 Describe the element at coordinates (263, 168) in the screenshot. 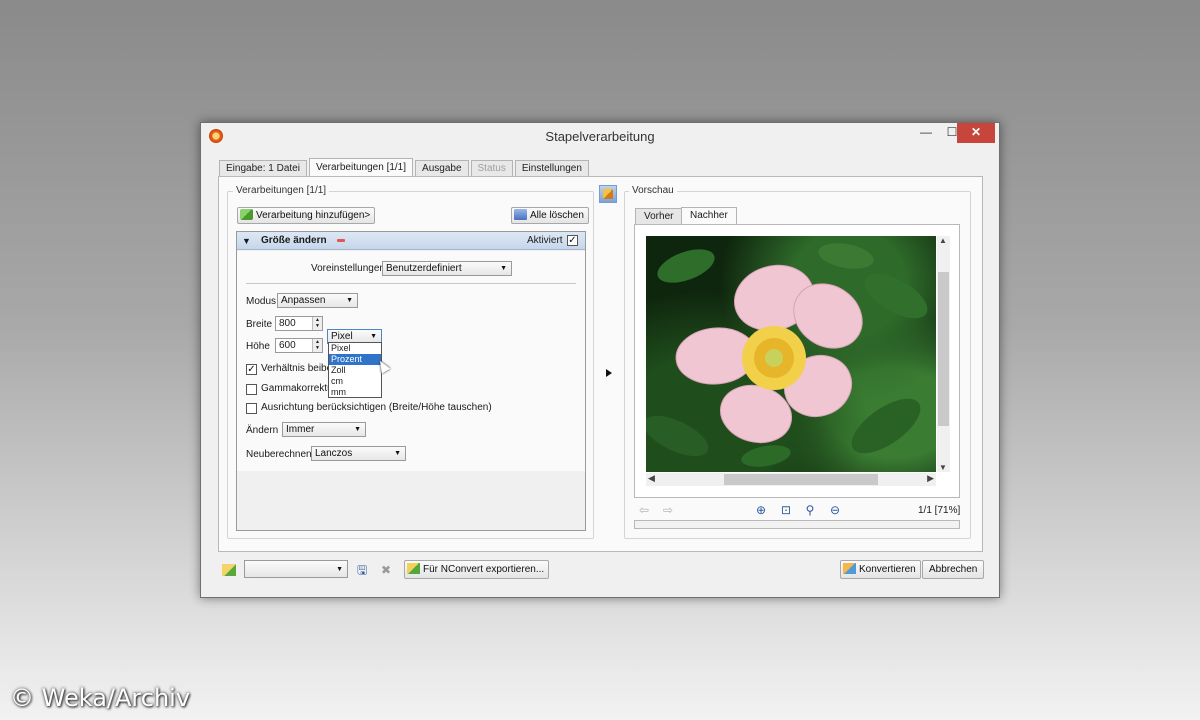

I see `tab-eingabe: Eingabe: 1 Datei` at that location.